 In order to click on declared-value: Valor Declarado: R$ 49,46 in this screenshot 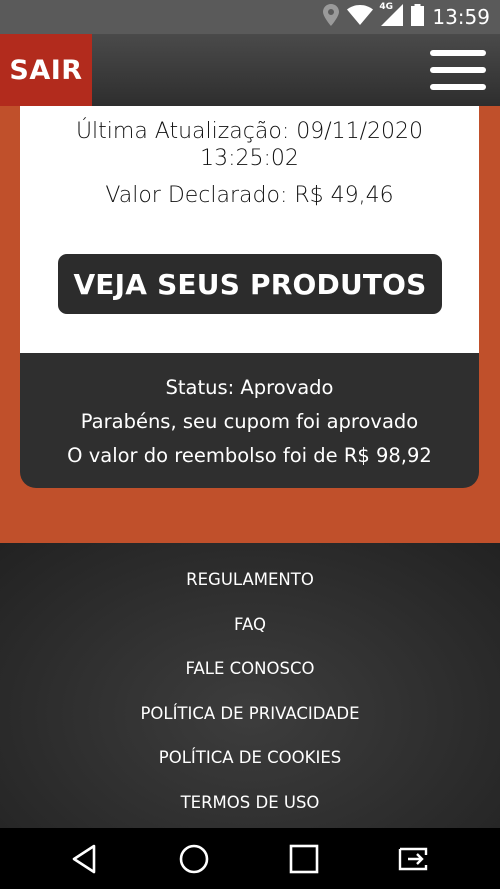, I will do `click(249, 195)`.